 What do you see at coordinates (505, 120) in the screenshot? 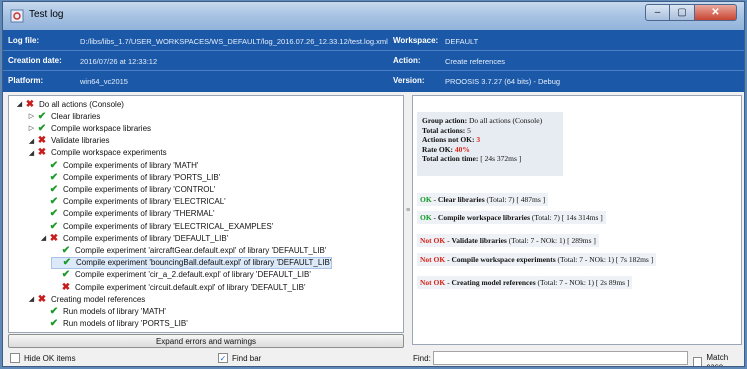
I see `group-action-value: Do all actions (Console)` at bounding box center [505, 120].